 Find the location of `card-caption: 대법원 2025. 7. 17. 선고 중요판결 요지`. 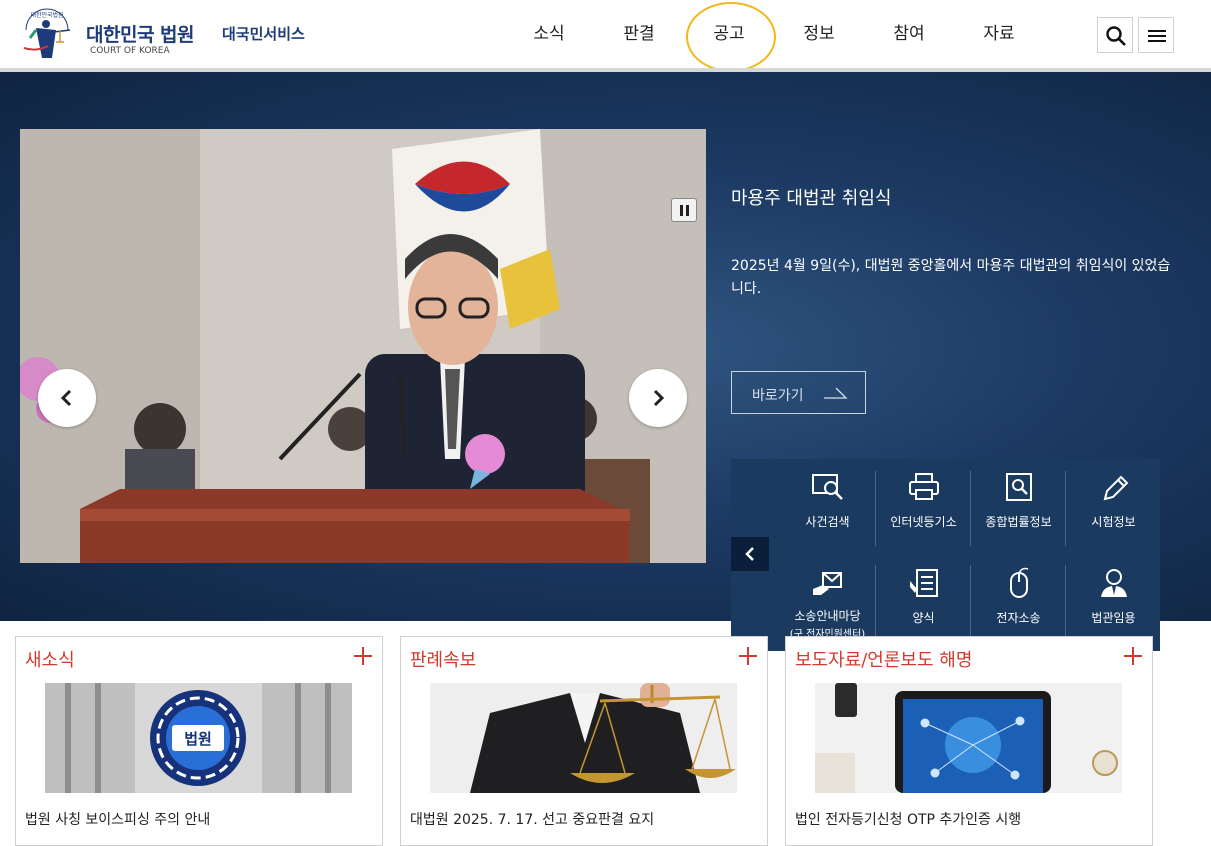

card-caption: 대법원 2025. 7. 17. 선고 중요판결 요지 is located at coordinates (532, 819).